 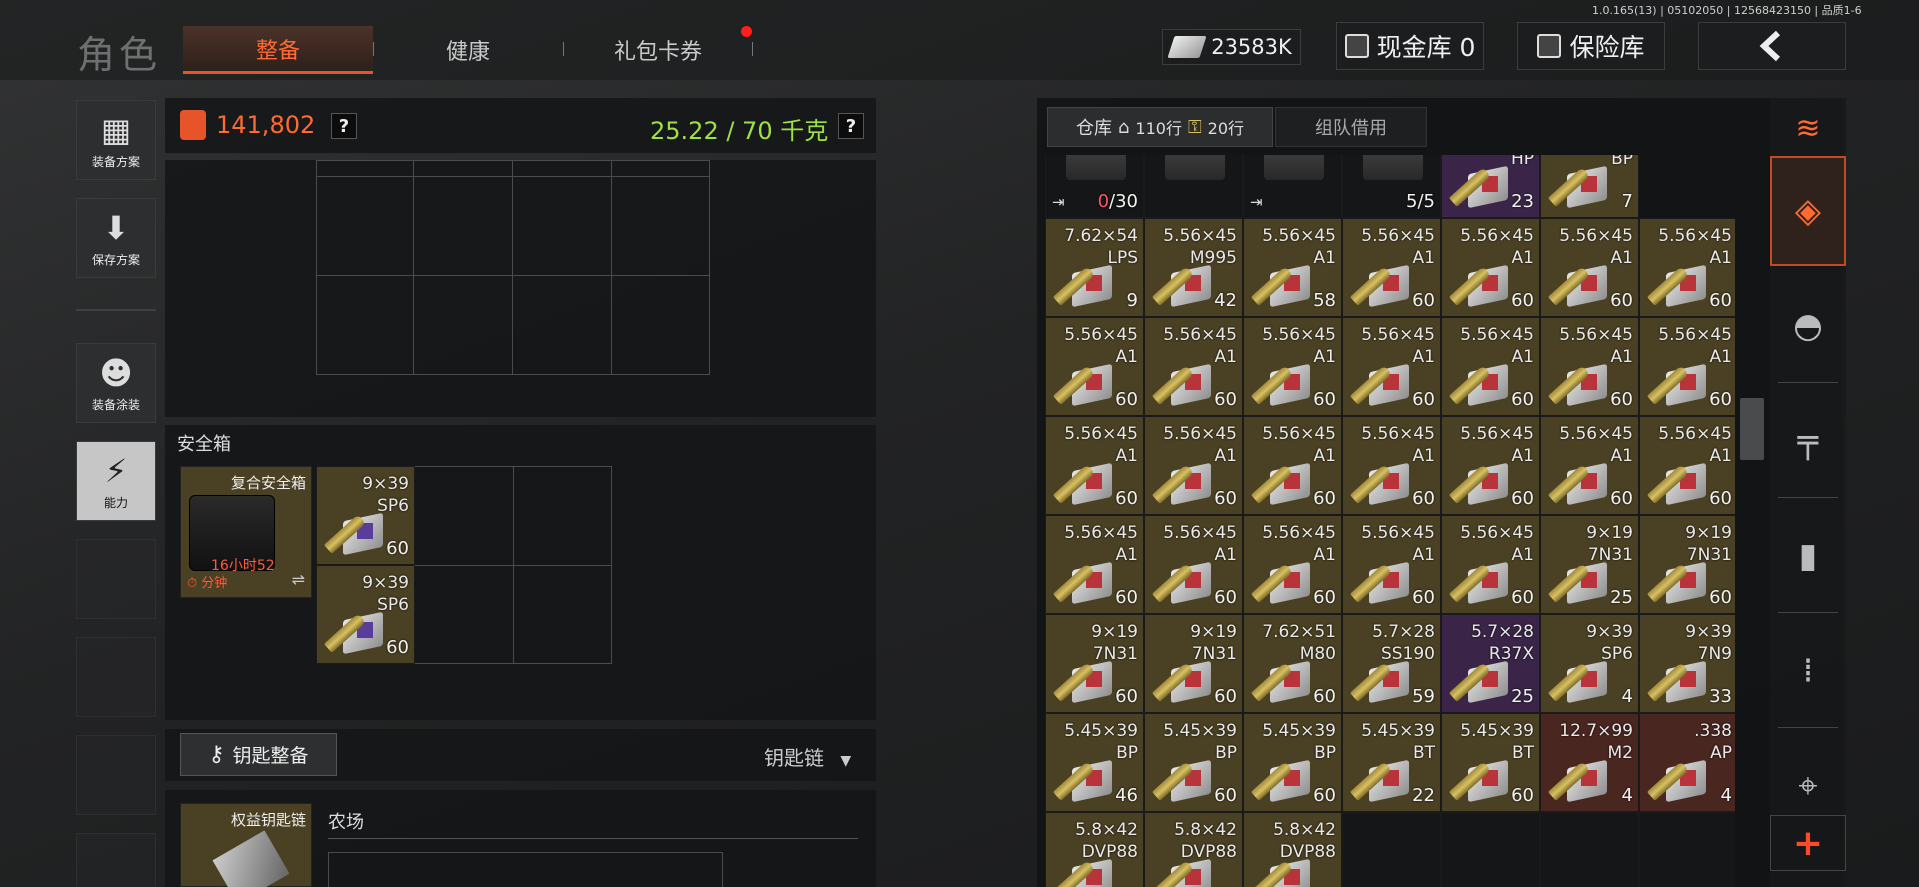 I want to click on storage-item: 5.56×45 M995 42, so click(x=1193, y=267).